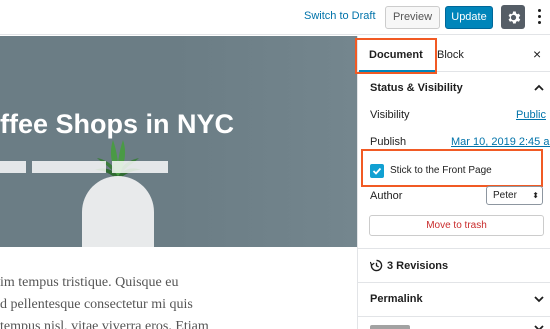 This screenshot has height=329, width=550. I want to click on close-icon: ×, so click(537, 54).